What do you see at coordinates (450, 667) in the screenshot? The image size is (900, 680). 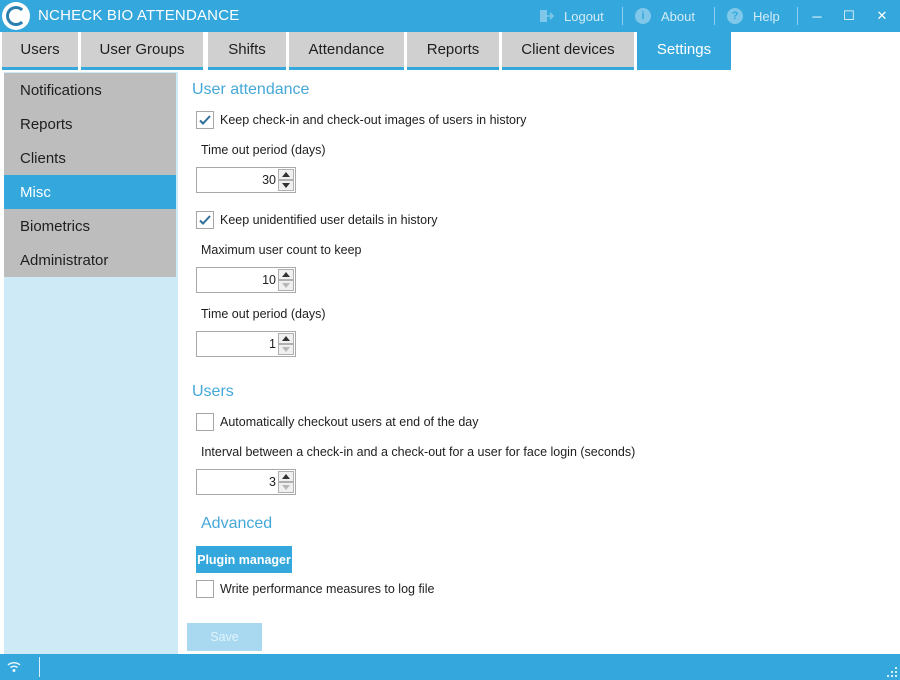 I see `status-bar` at bounding box center [450, 667].